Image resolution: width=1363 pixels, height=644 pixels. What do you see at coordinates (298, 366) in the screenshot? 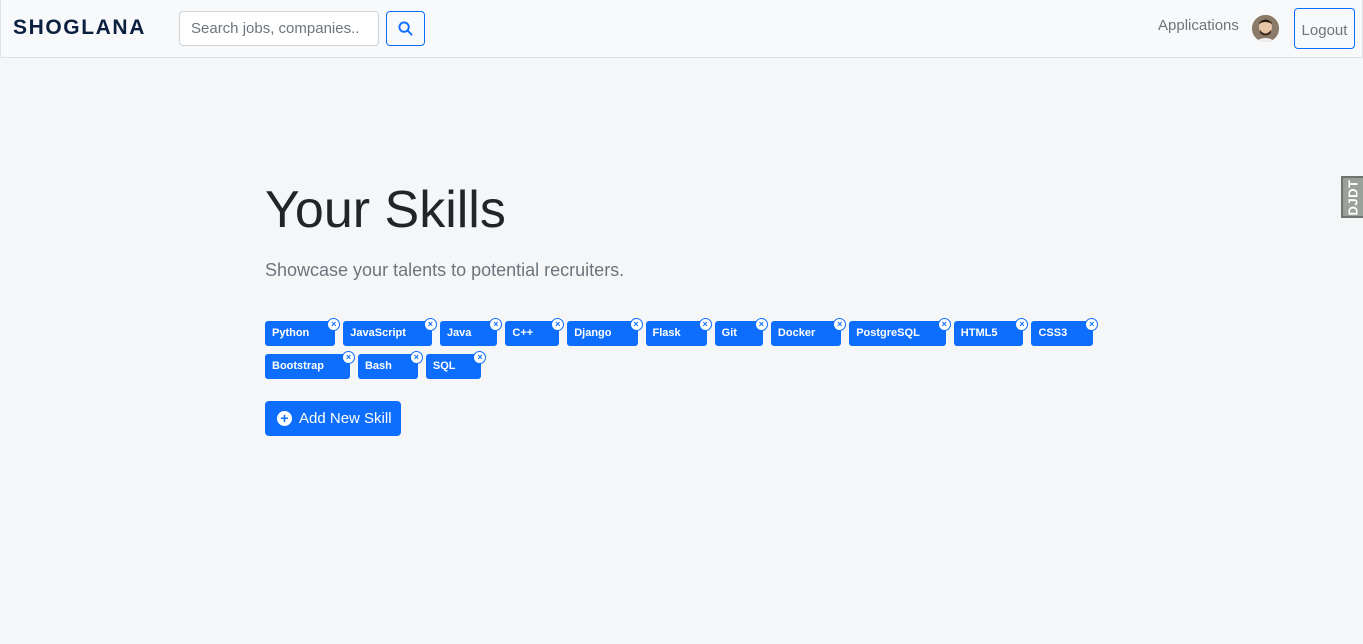
I see `skill-label: Bootstrap` at bounding box center [298, 366].